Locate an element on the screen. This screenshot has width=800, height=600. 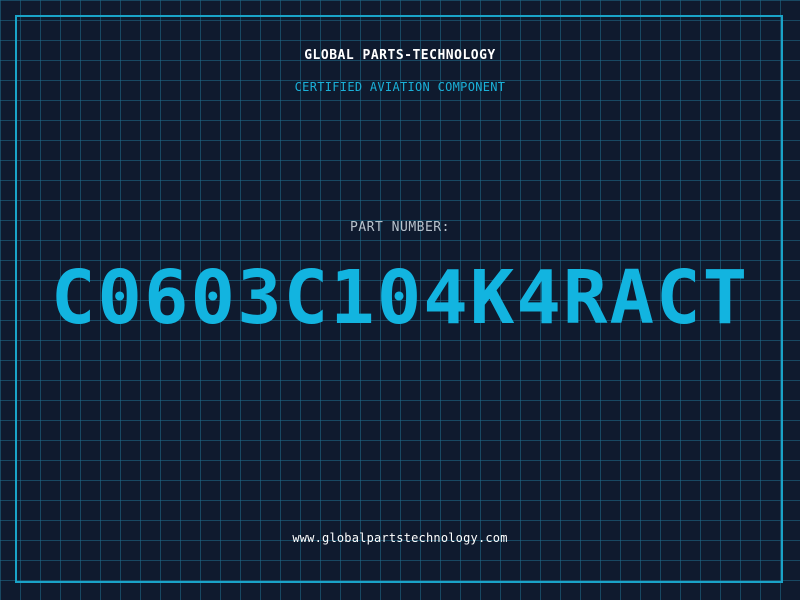
website-url: www.globalpartstechnology.com is located at coordinates (400, 538).